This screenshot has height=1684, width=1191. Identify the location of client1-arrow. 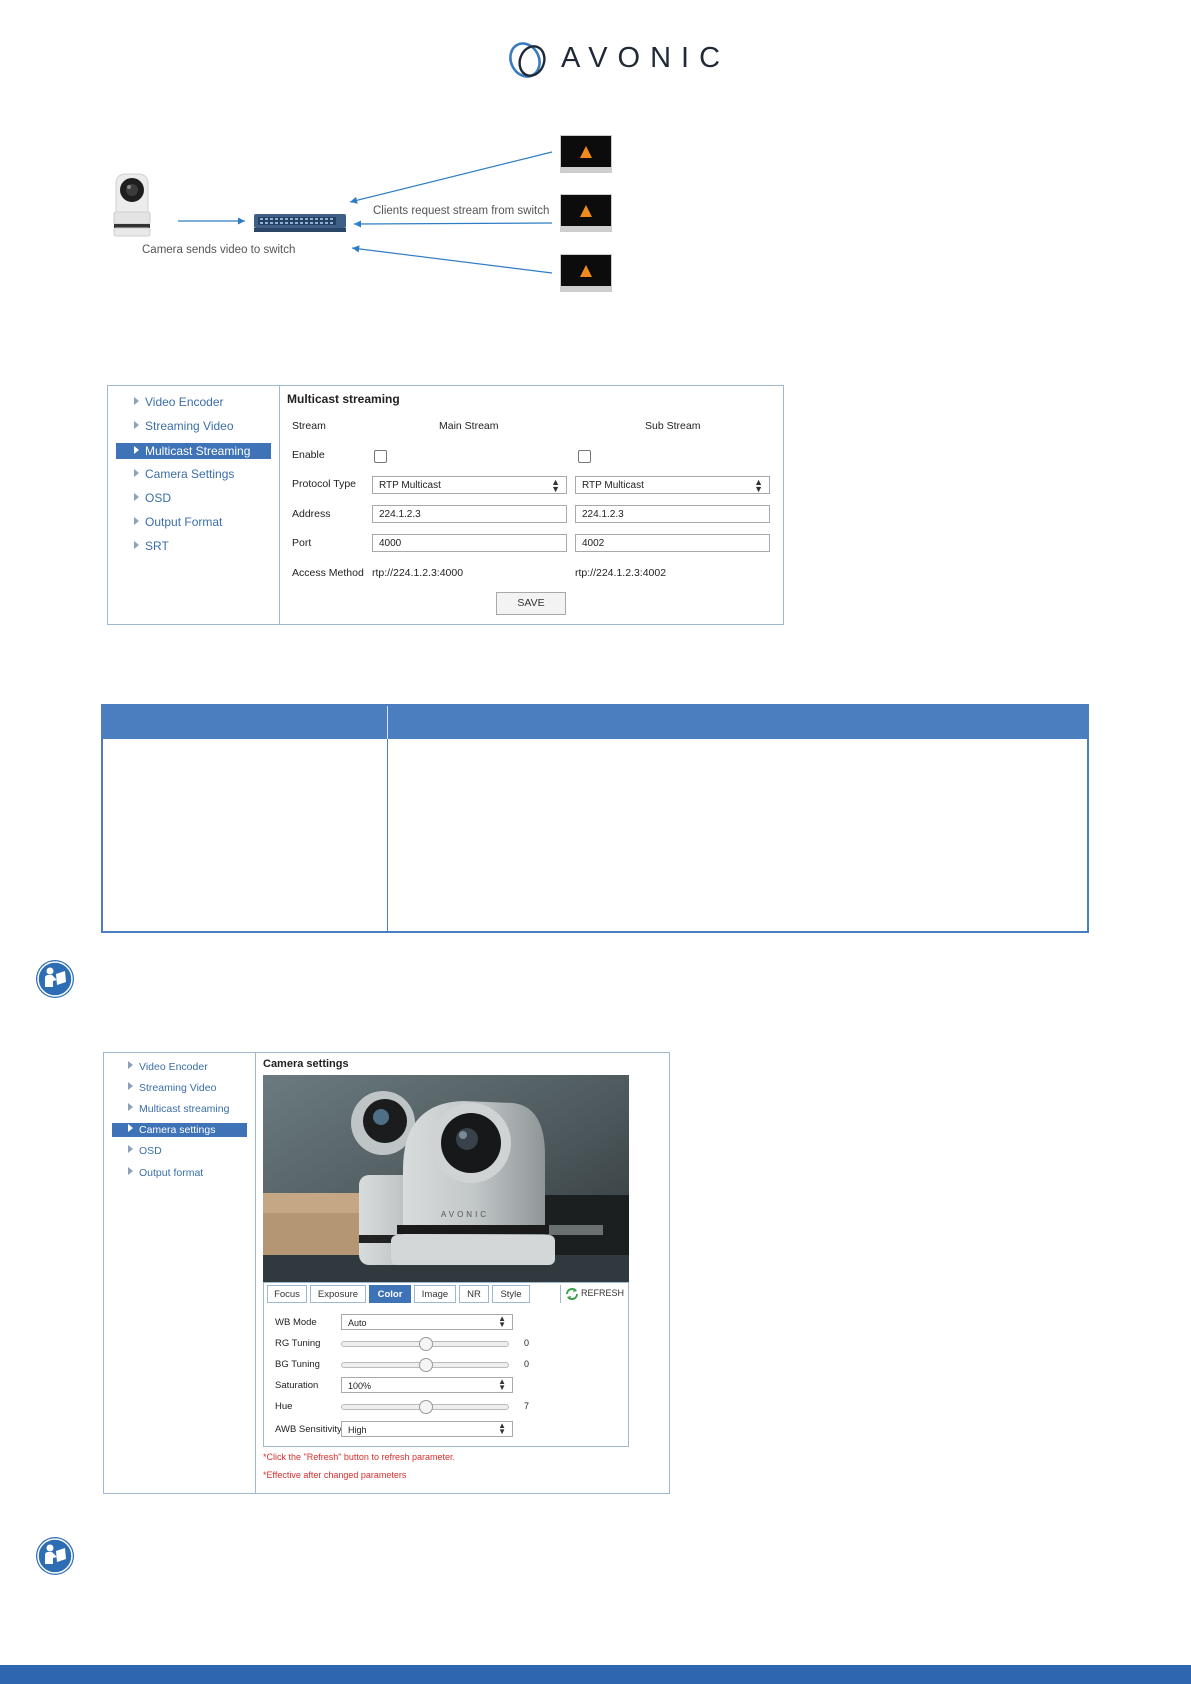
(451, 177).